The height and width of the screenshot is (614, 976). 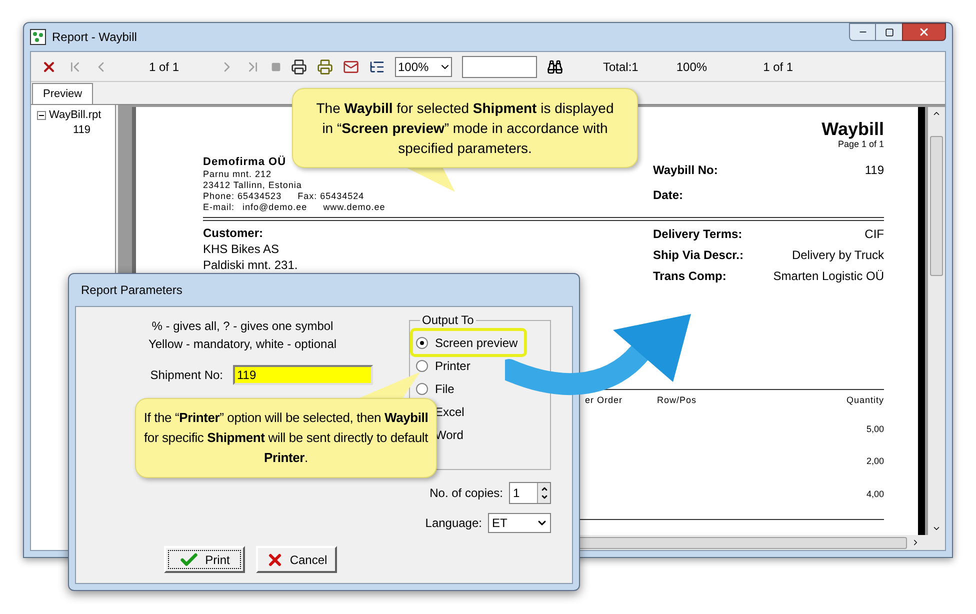 I want to click on zoom-readout: 100%, so click(x=692, y=67).